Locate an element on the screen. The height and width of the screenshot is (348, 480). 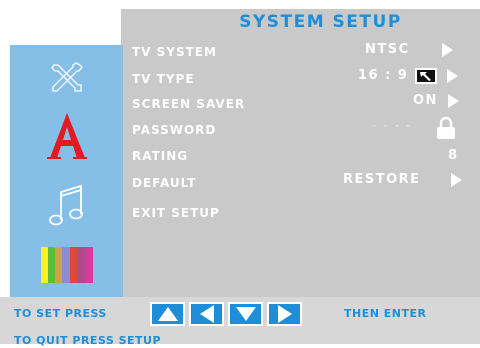
music-note-icon is located at coordinates (65, 205).